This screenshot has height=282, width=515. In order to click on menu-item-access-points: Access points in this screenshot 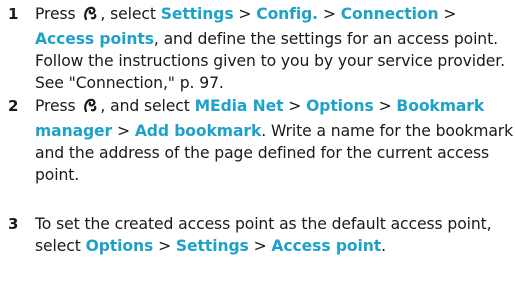, I will do `click(94, 39)`.